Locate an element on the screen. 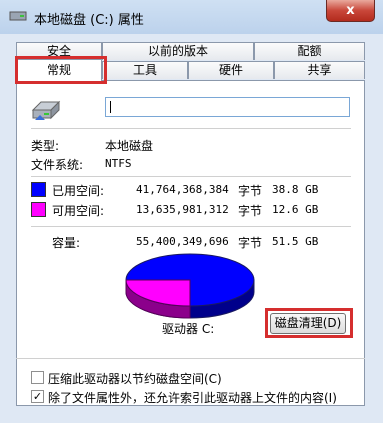  text-caret is located at coordinates (110, 107).